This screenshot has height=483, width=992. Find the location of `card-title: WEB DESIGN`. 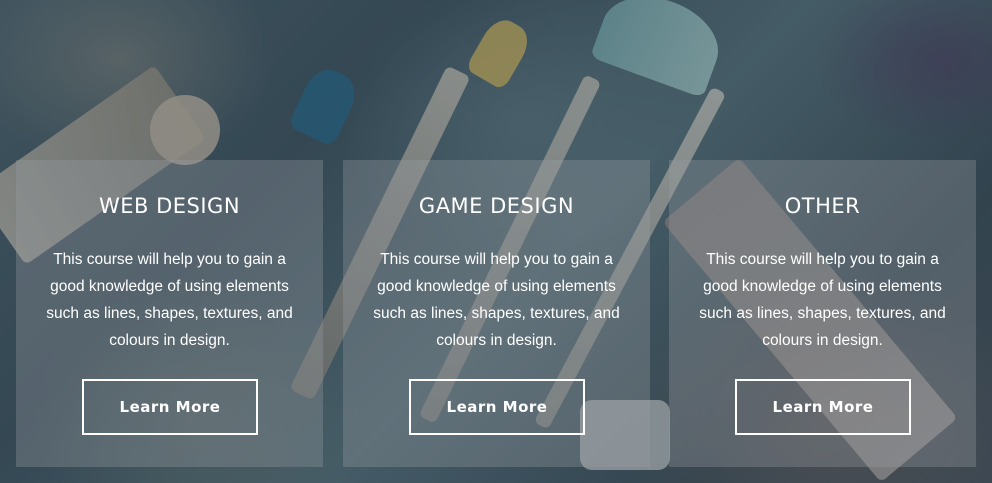

card-title: WEB DESIGN is located at coordinates (169, 206).